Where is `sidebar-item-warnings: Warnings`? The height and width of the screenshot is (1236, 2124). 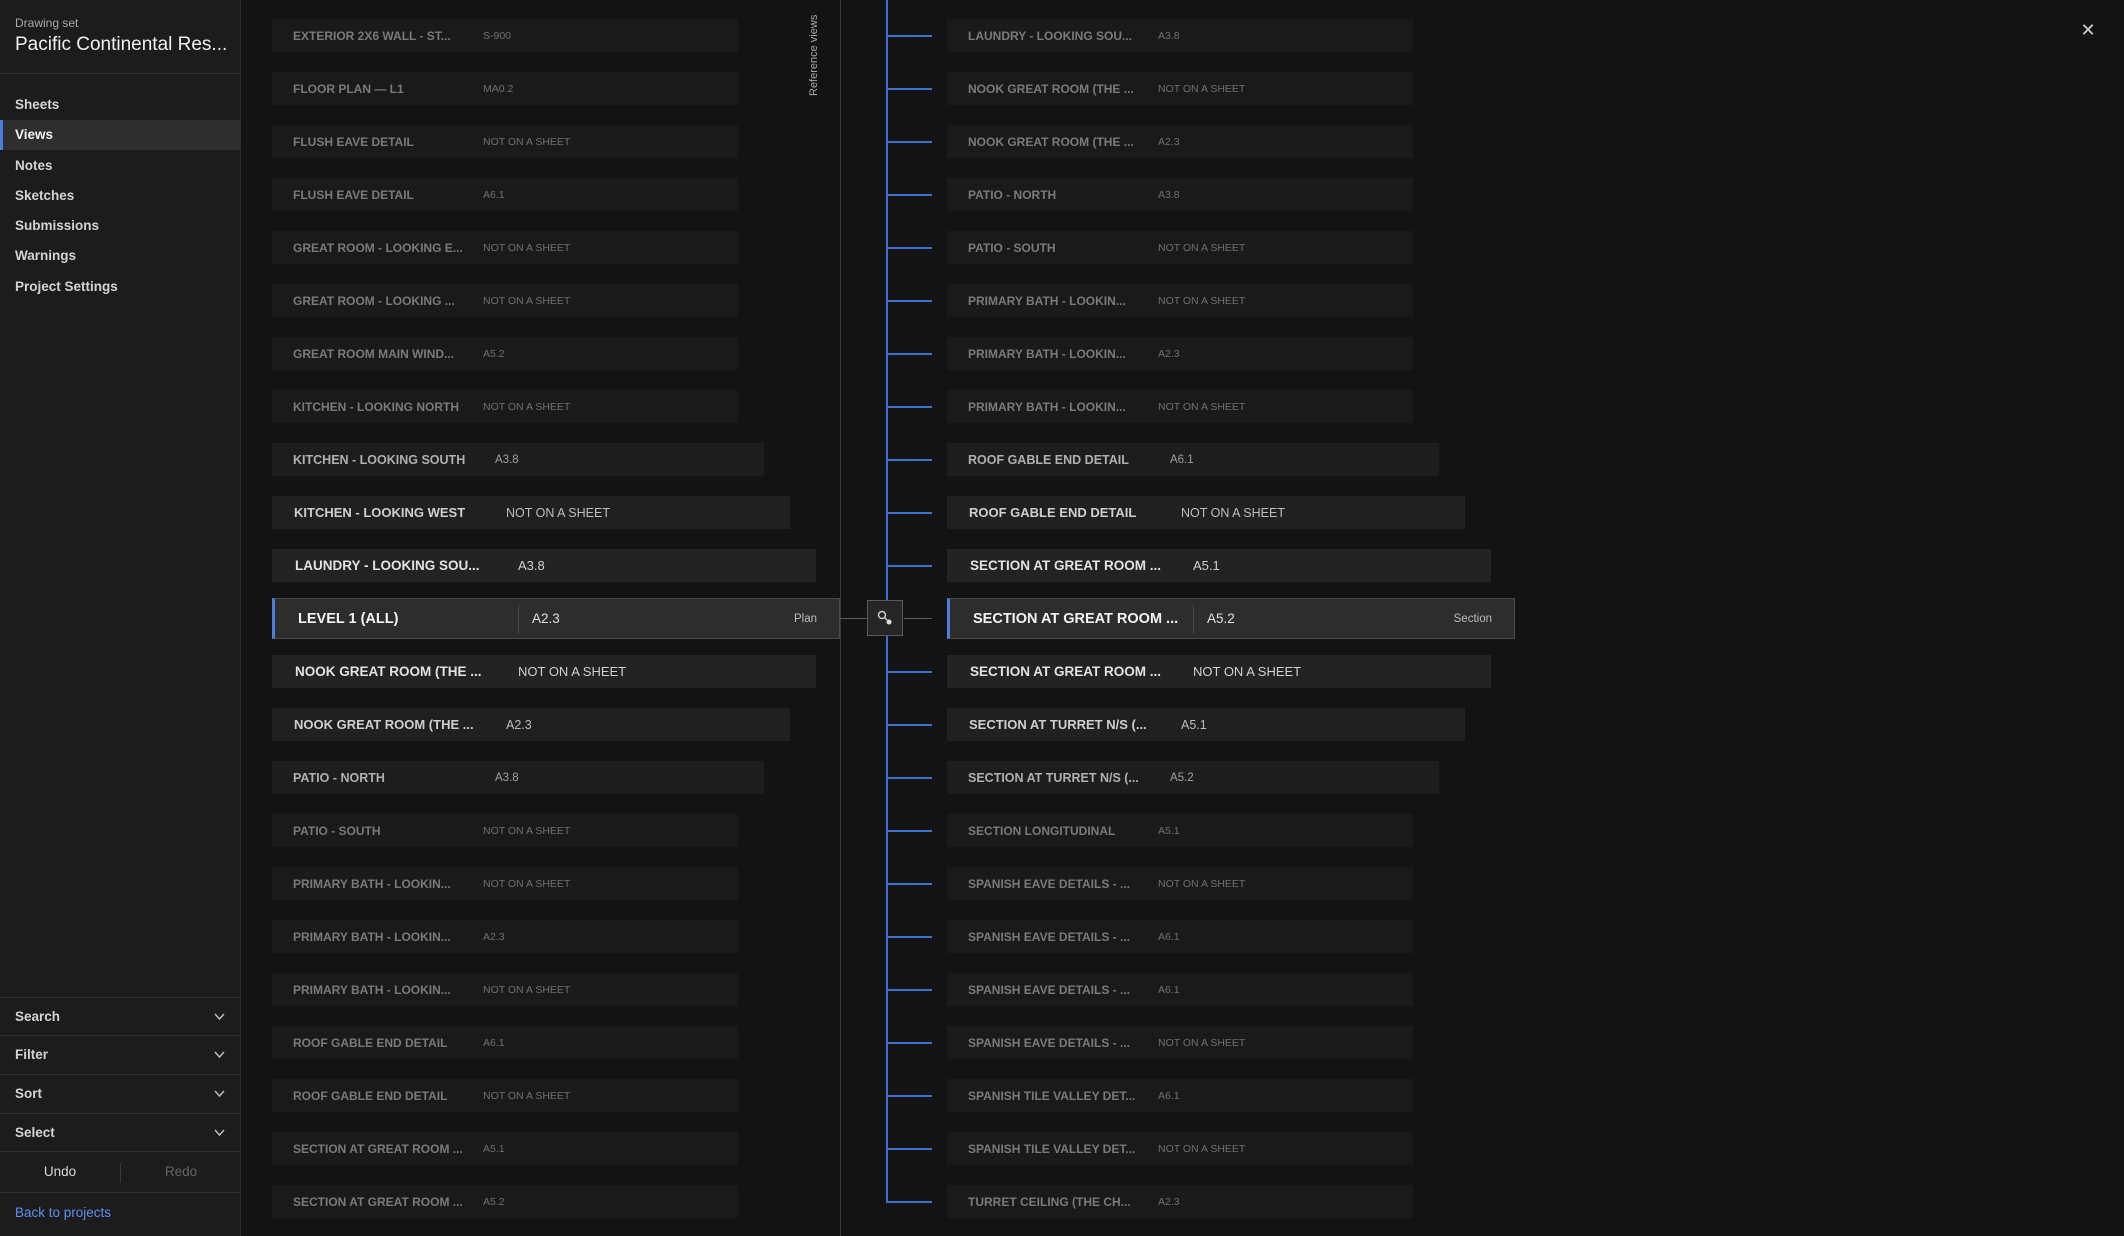
sidebar-item-warnings: Warnings is located at coordinates (120, 256).